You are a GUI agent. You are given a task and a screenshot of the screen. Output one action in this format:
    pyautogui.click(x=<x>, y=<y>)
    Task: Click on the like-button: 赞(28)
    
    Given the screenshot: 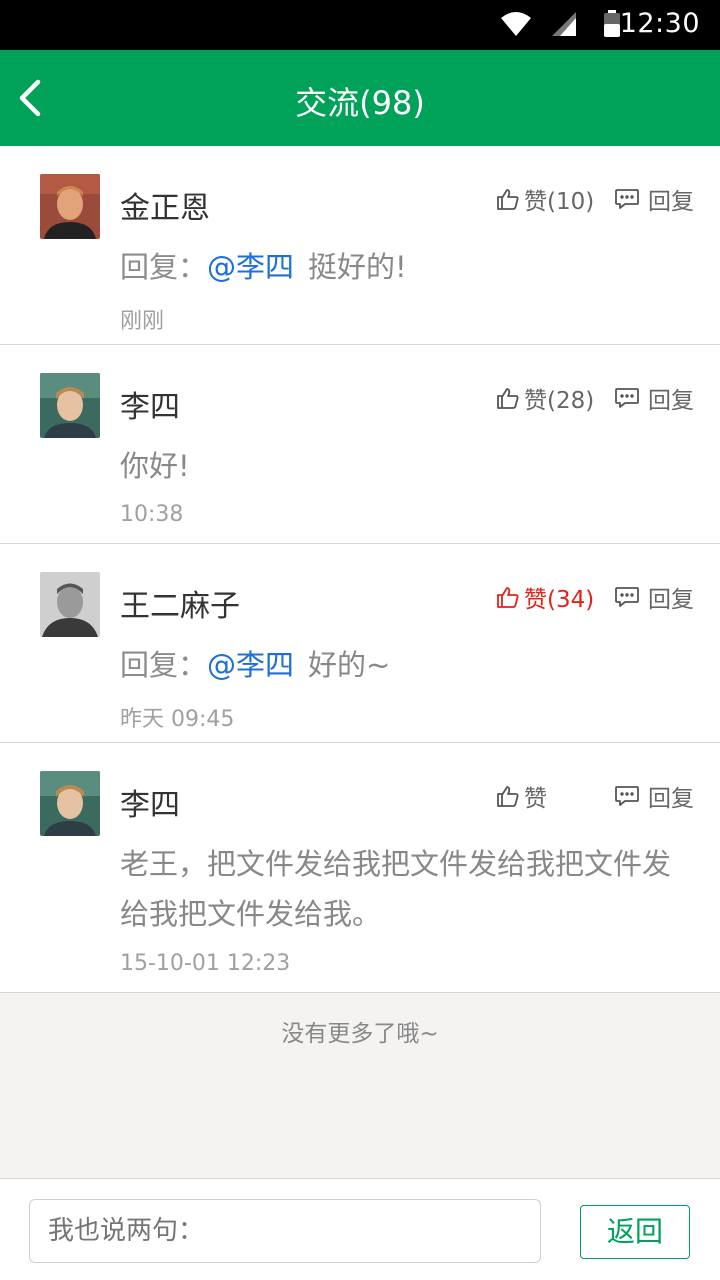 What is the action you would take?
    pyautogui.click(x=545, y=398)
    